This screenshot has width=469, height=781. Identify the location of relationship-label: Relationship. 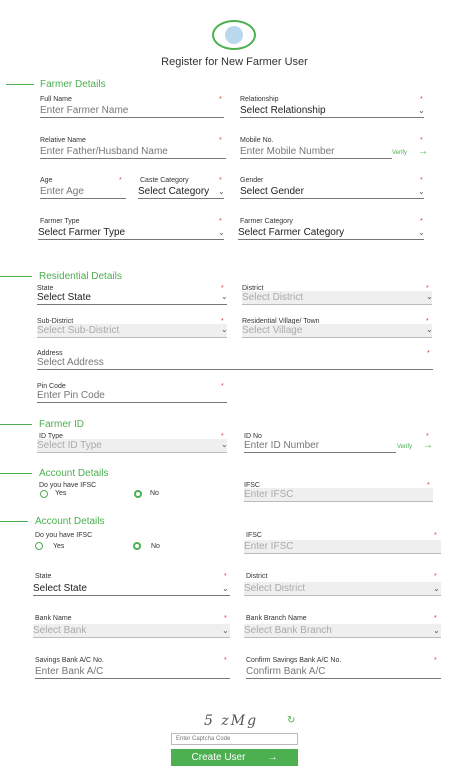
(259, 99).